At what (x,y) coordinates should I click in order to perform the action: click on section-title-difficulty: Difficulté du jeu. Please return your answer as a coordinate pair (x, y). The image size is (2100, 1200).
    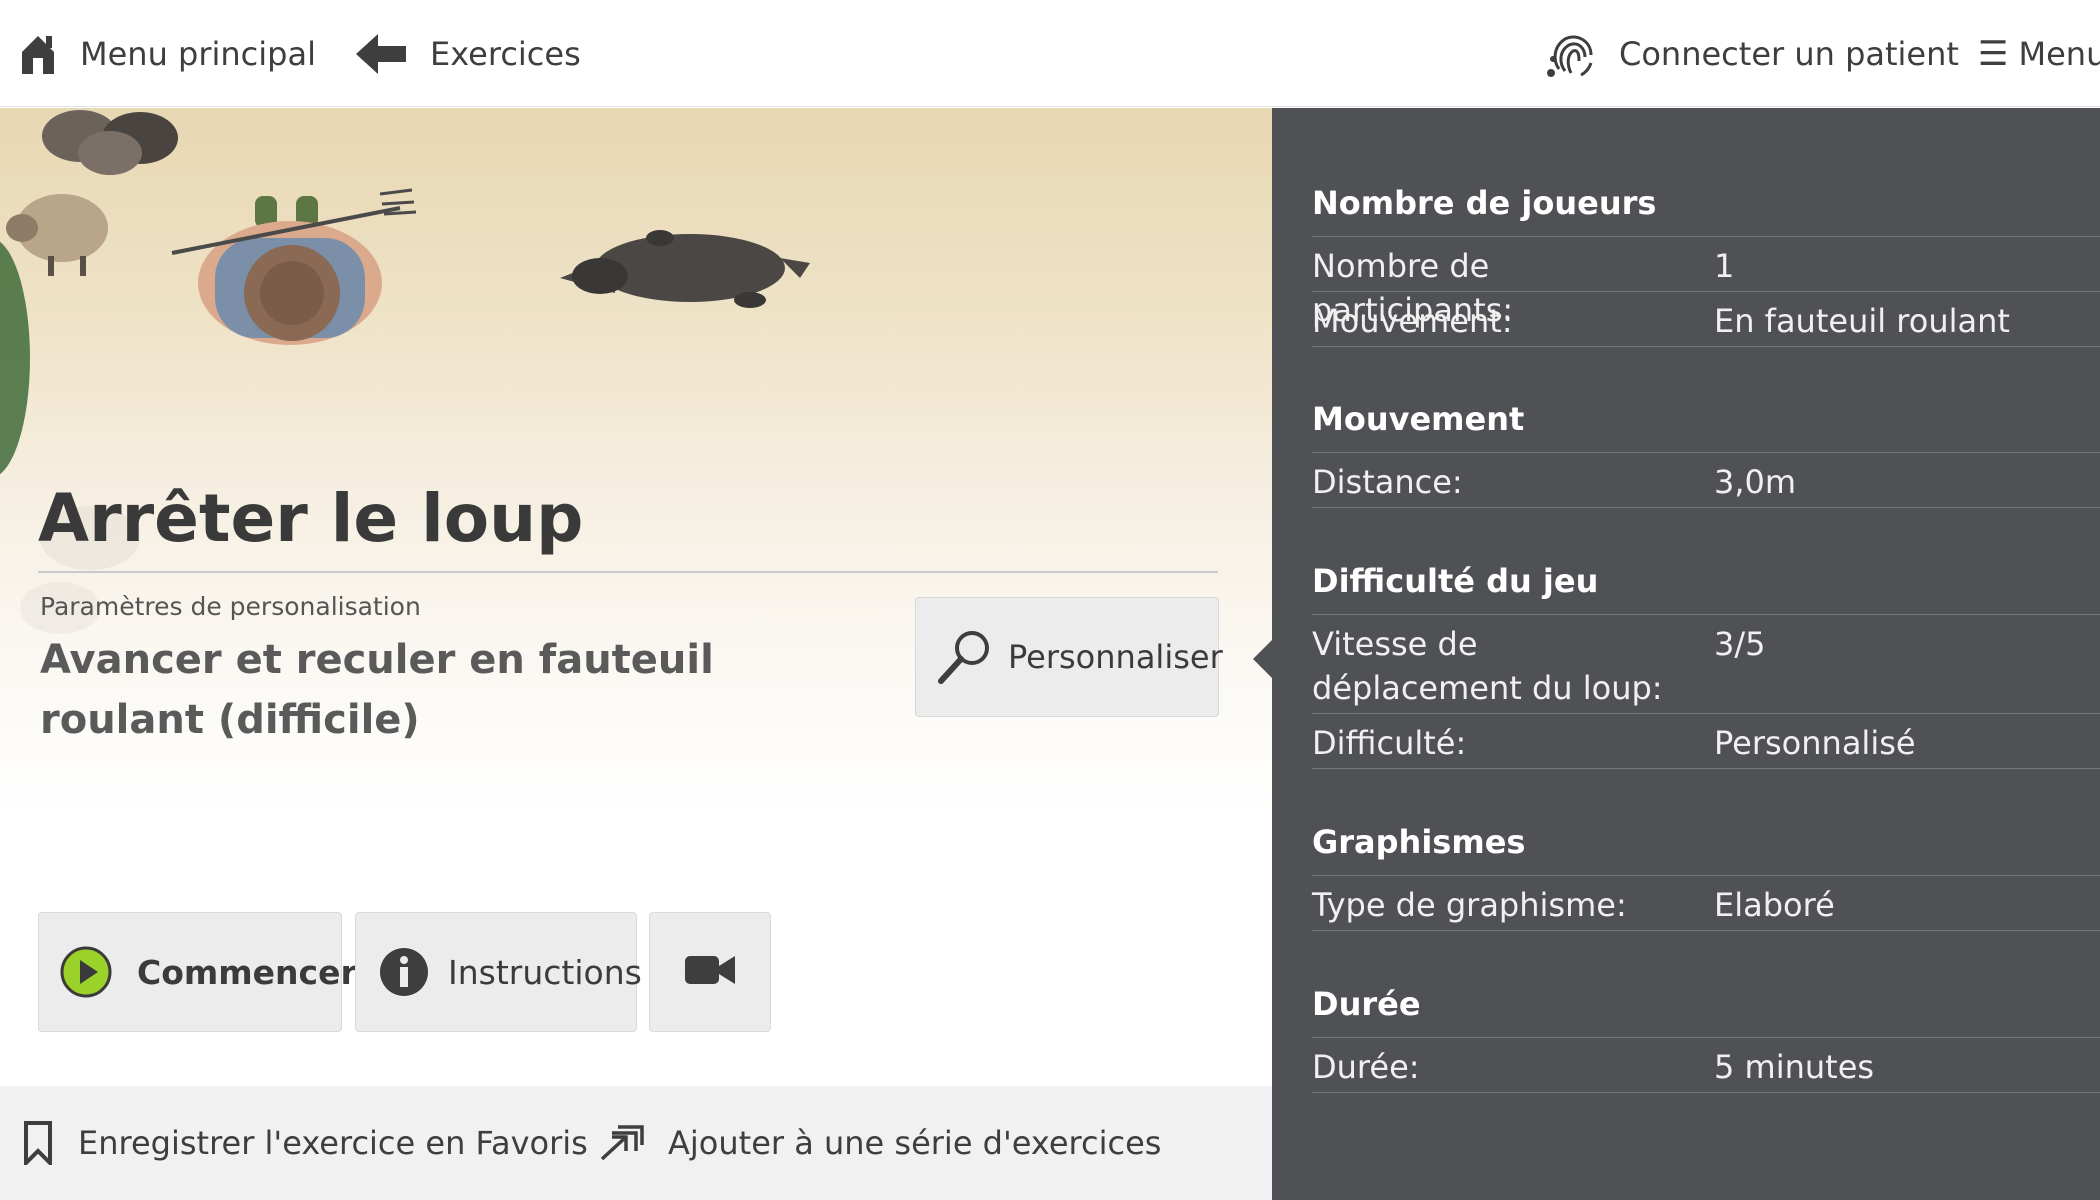
    Looking at the image, I should click on (1455, 581).